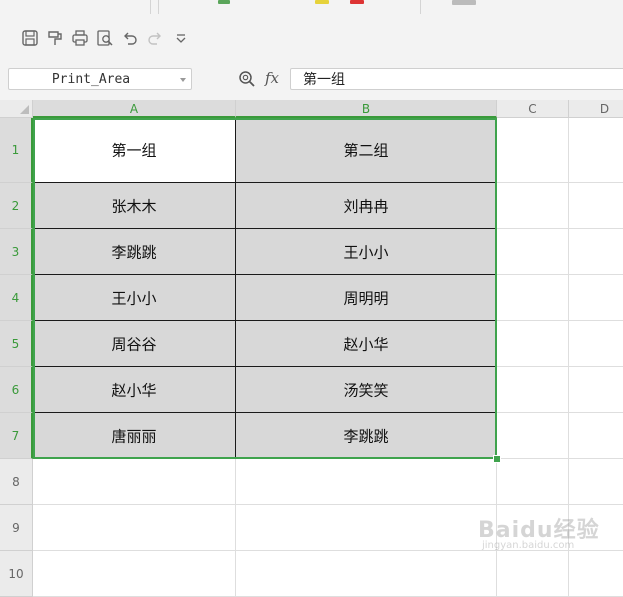  I want to click on cell-a7: 唐丽丽, so click(134, 436).